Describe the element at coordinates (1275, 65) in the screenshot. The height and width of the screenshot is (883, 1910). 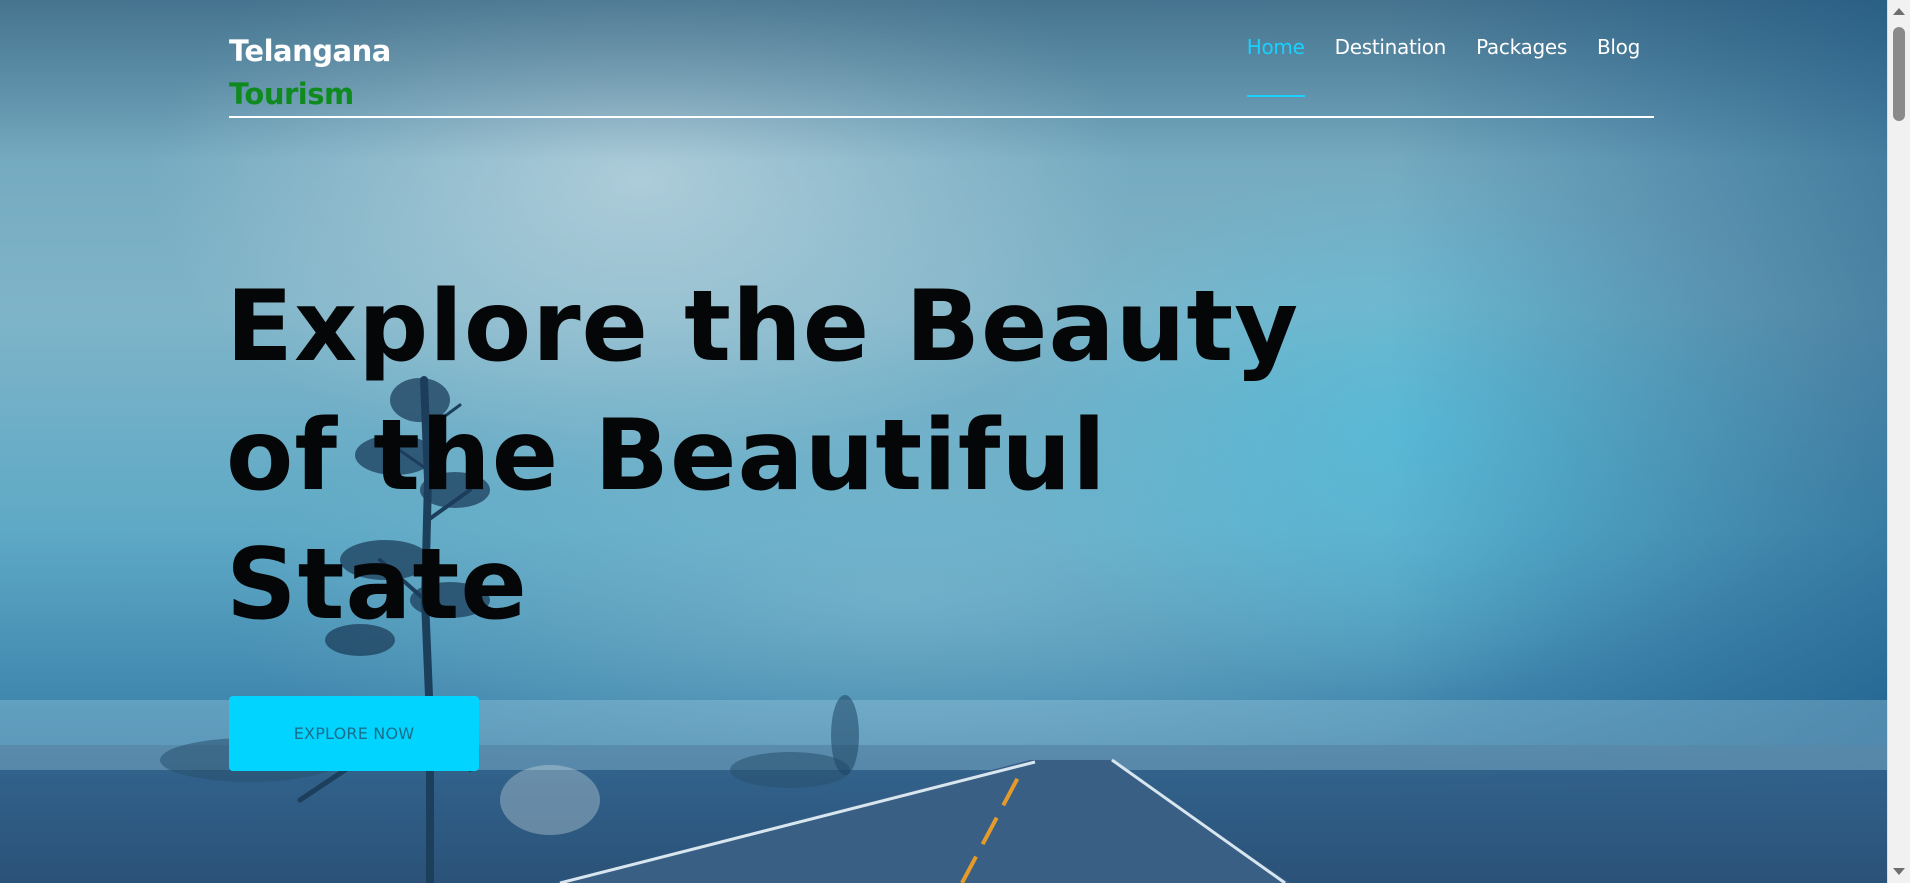
I see `nav-link-home: Home` at that location.